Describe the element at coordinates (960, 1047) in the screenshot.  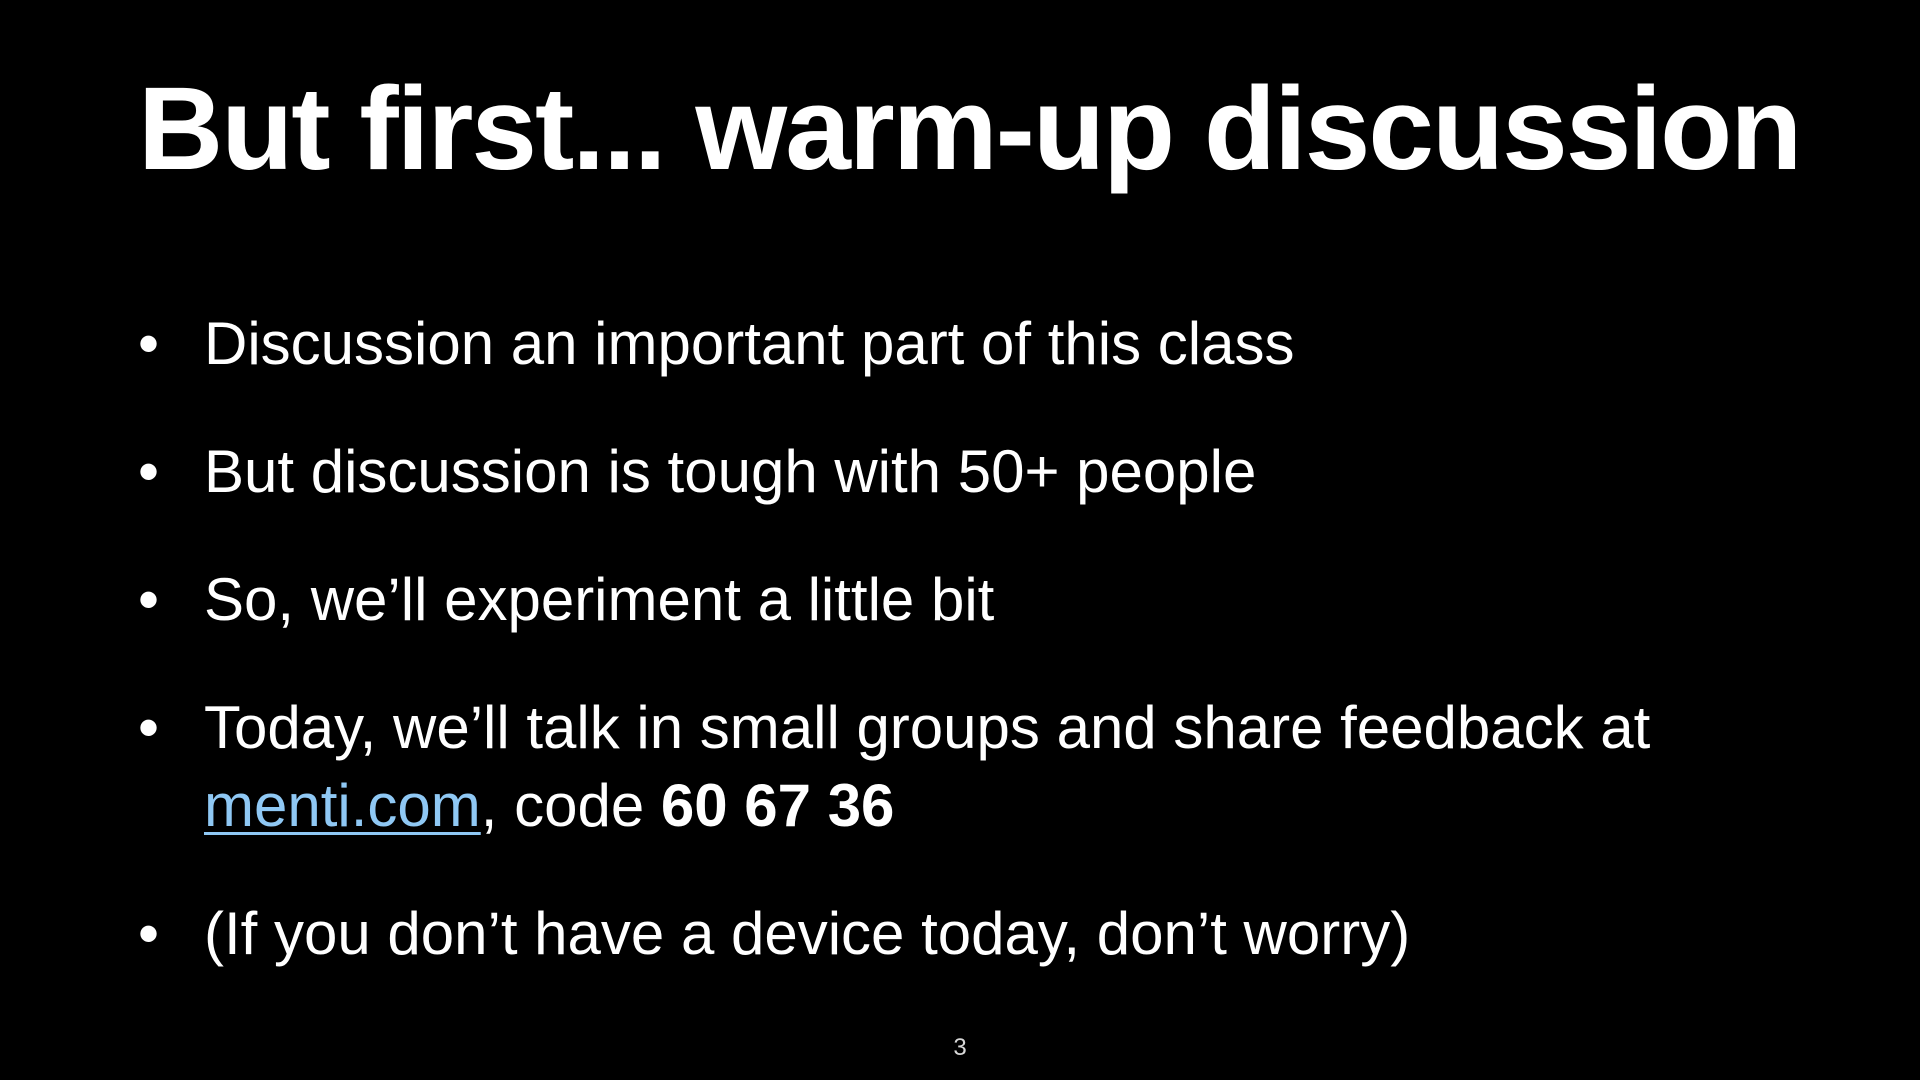
I see `page-number: 3` at that location.